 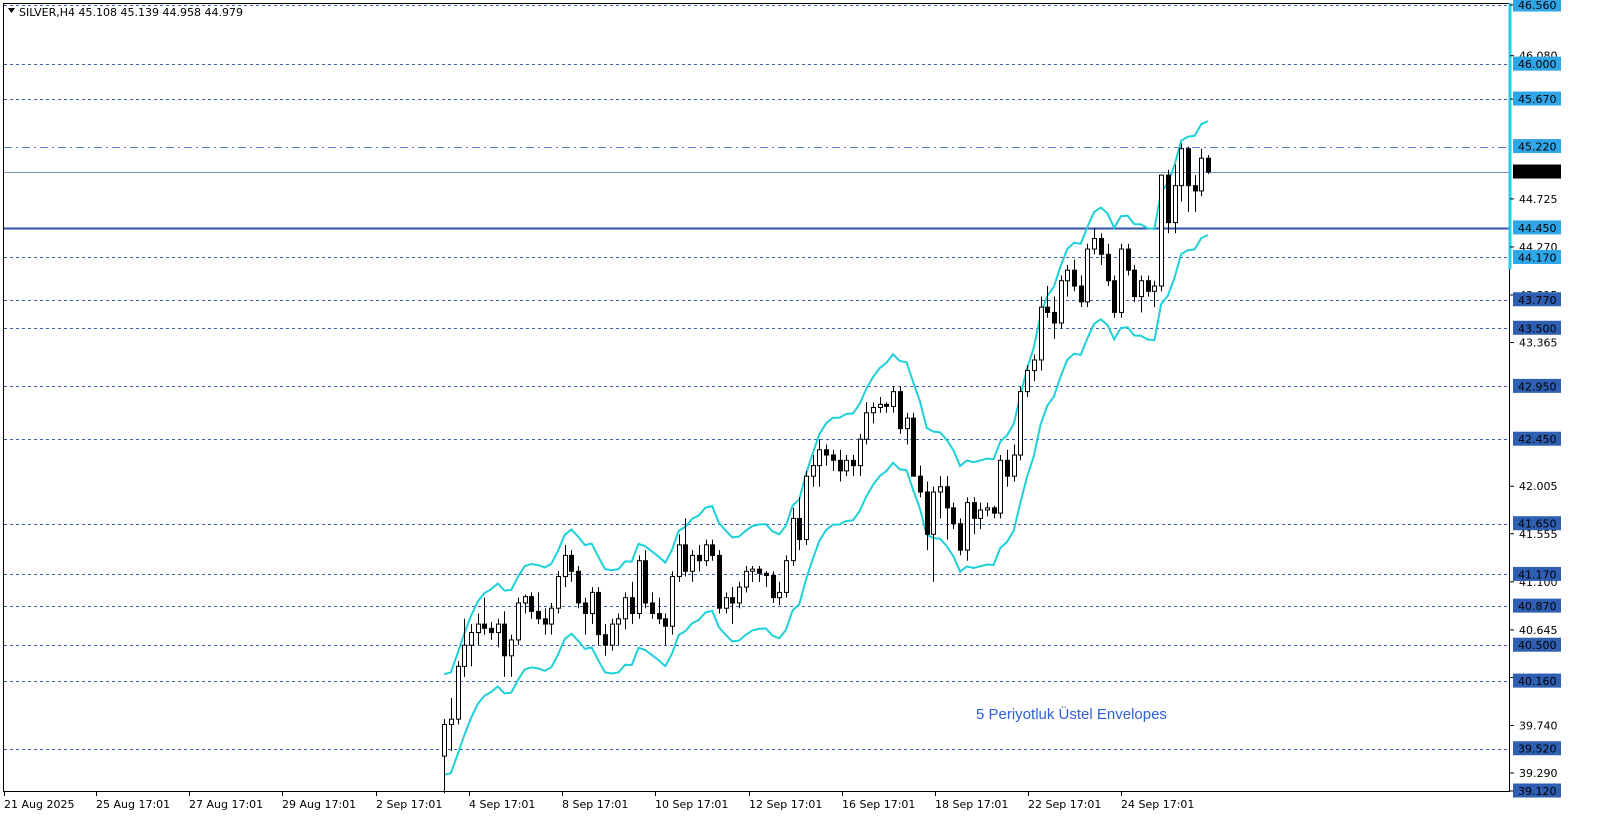 What do you see at coordinates (1537, 749) in the screenshot?
I see `level-price-tag-label: 39.520` at bounding box center [1537, 749].